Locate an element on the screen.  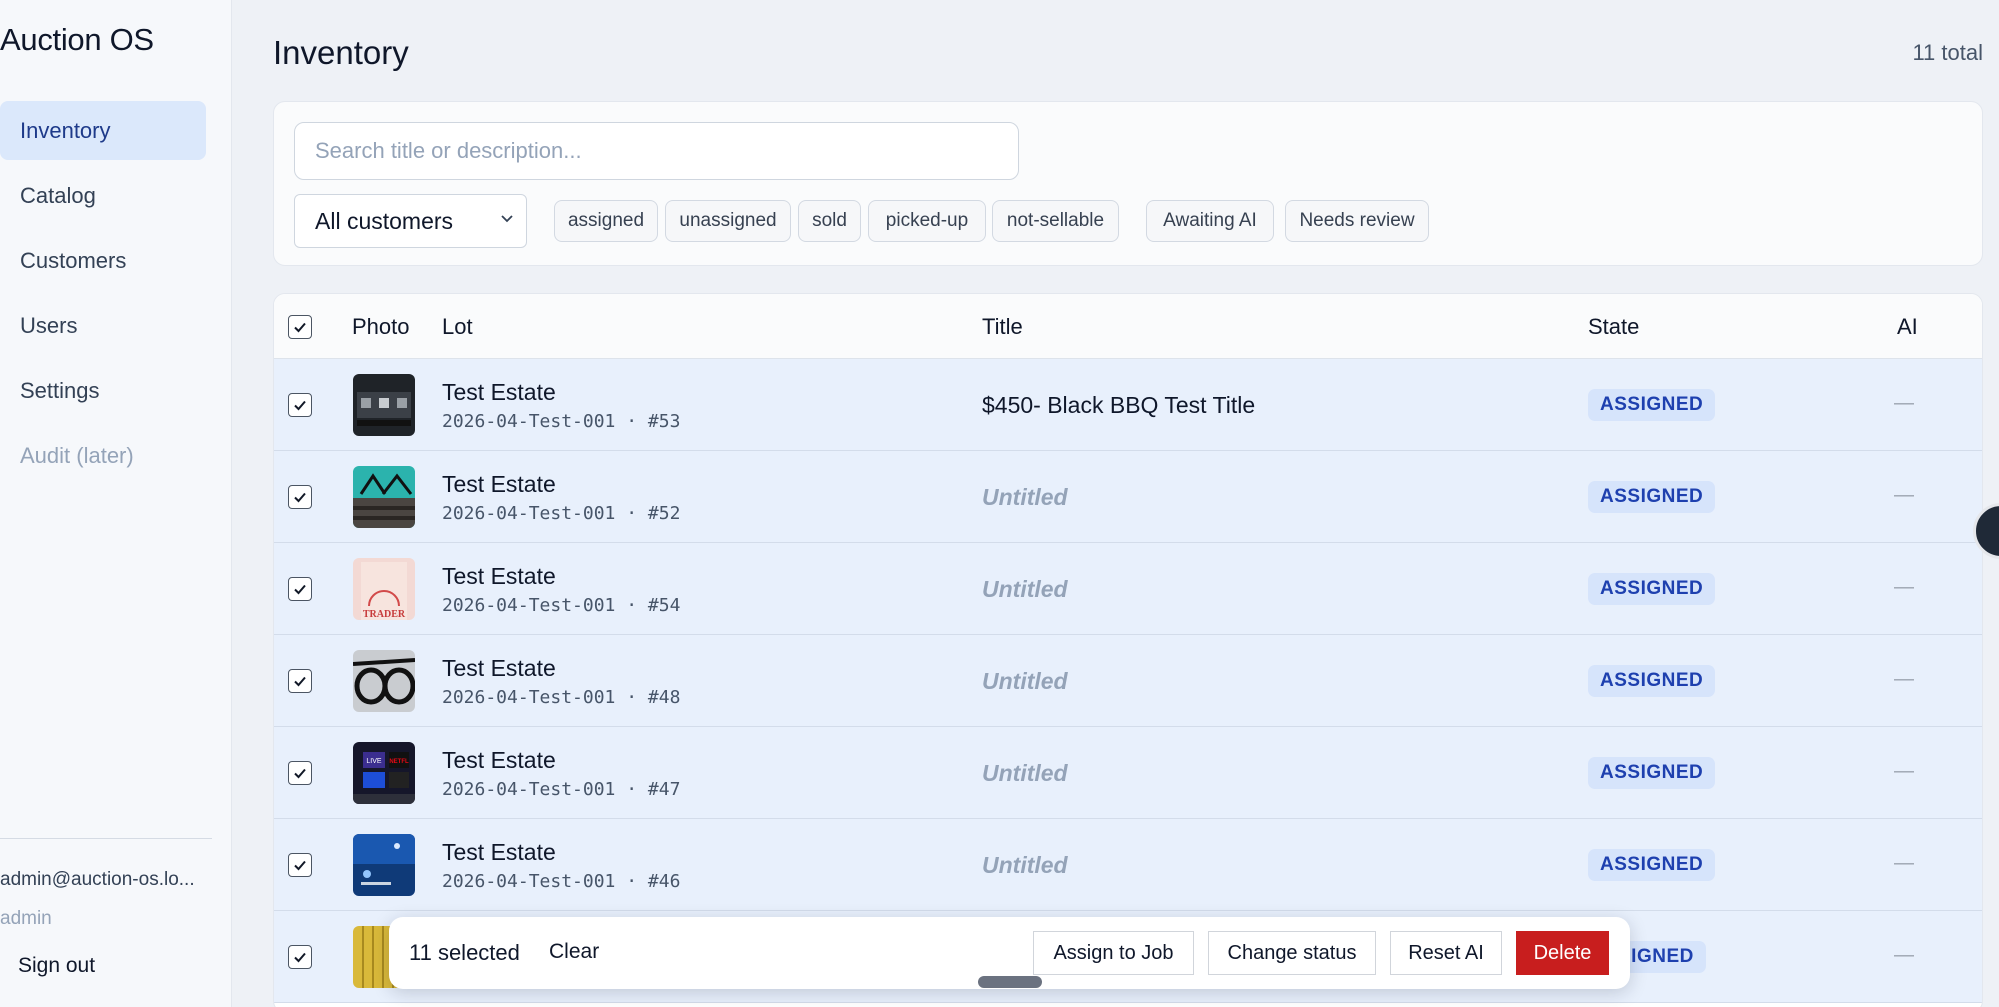
column-header-lot: Lot is located at coordinates (457, 327).